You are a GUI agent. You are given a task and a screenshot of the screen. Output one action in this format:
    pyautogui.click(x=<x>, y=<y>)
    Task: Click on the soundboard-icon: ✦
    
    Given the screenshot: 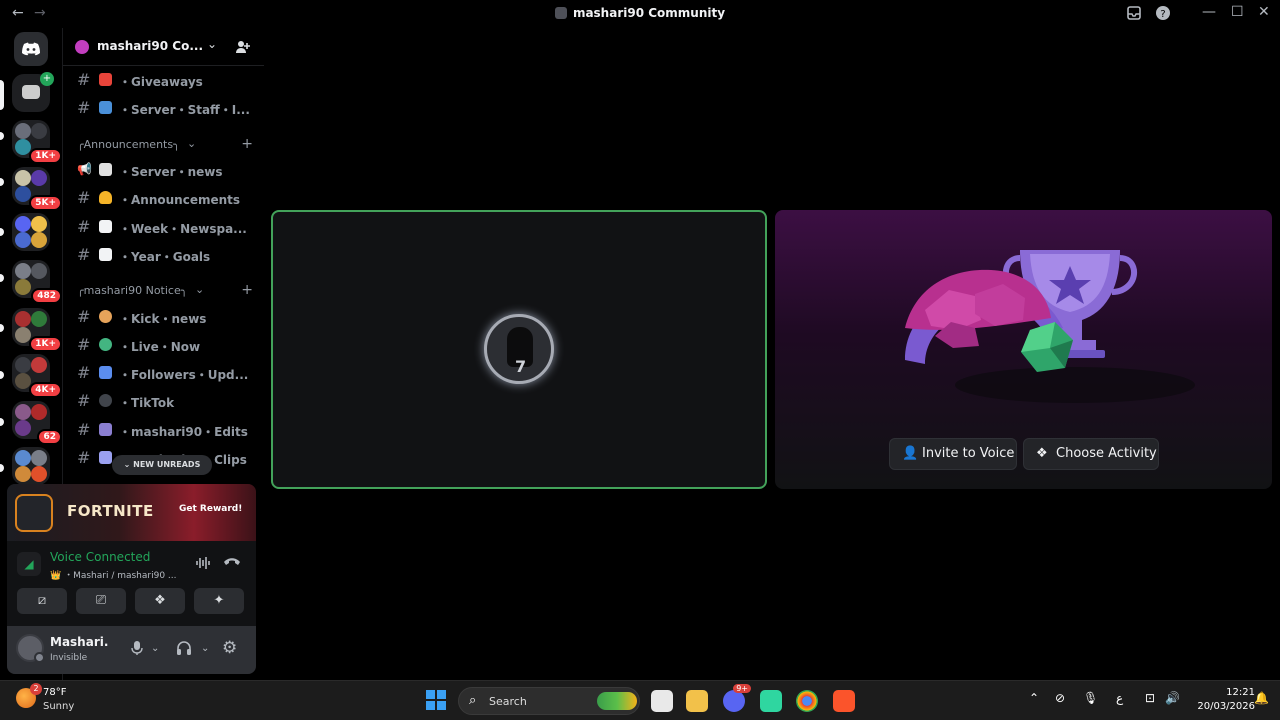 What is the action you would take?
    pyautogui.click(x=219, y=600)
    